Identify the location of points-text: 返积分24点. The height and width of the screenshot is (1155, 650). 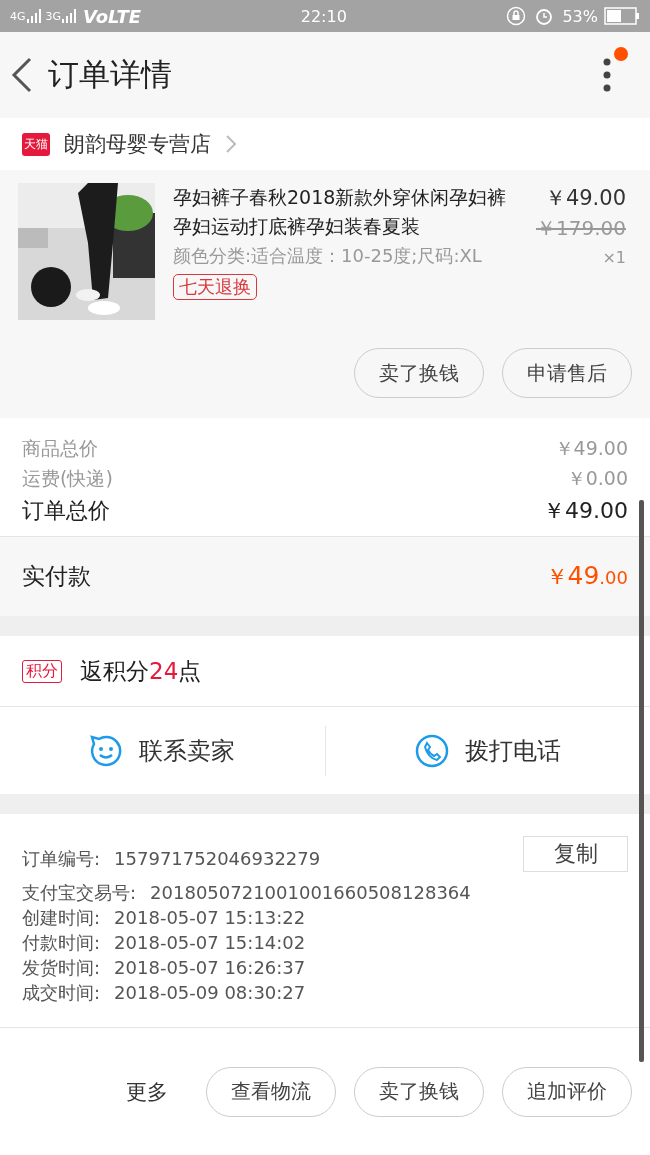
(141, 671).